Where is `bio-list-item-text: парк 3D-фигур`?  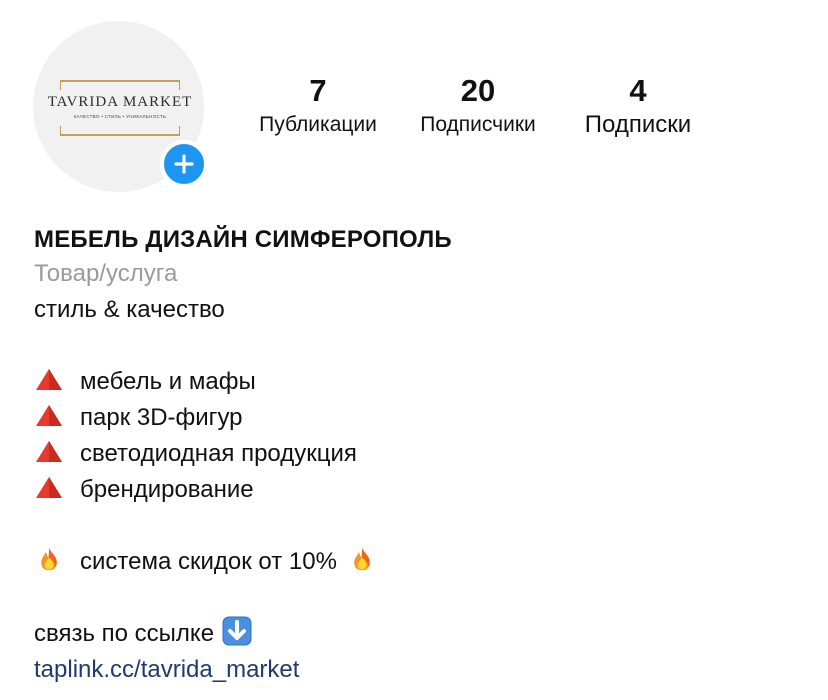
bio-list-item-text: парк 3D-фигур is located at coordinates (161, 417).